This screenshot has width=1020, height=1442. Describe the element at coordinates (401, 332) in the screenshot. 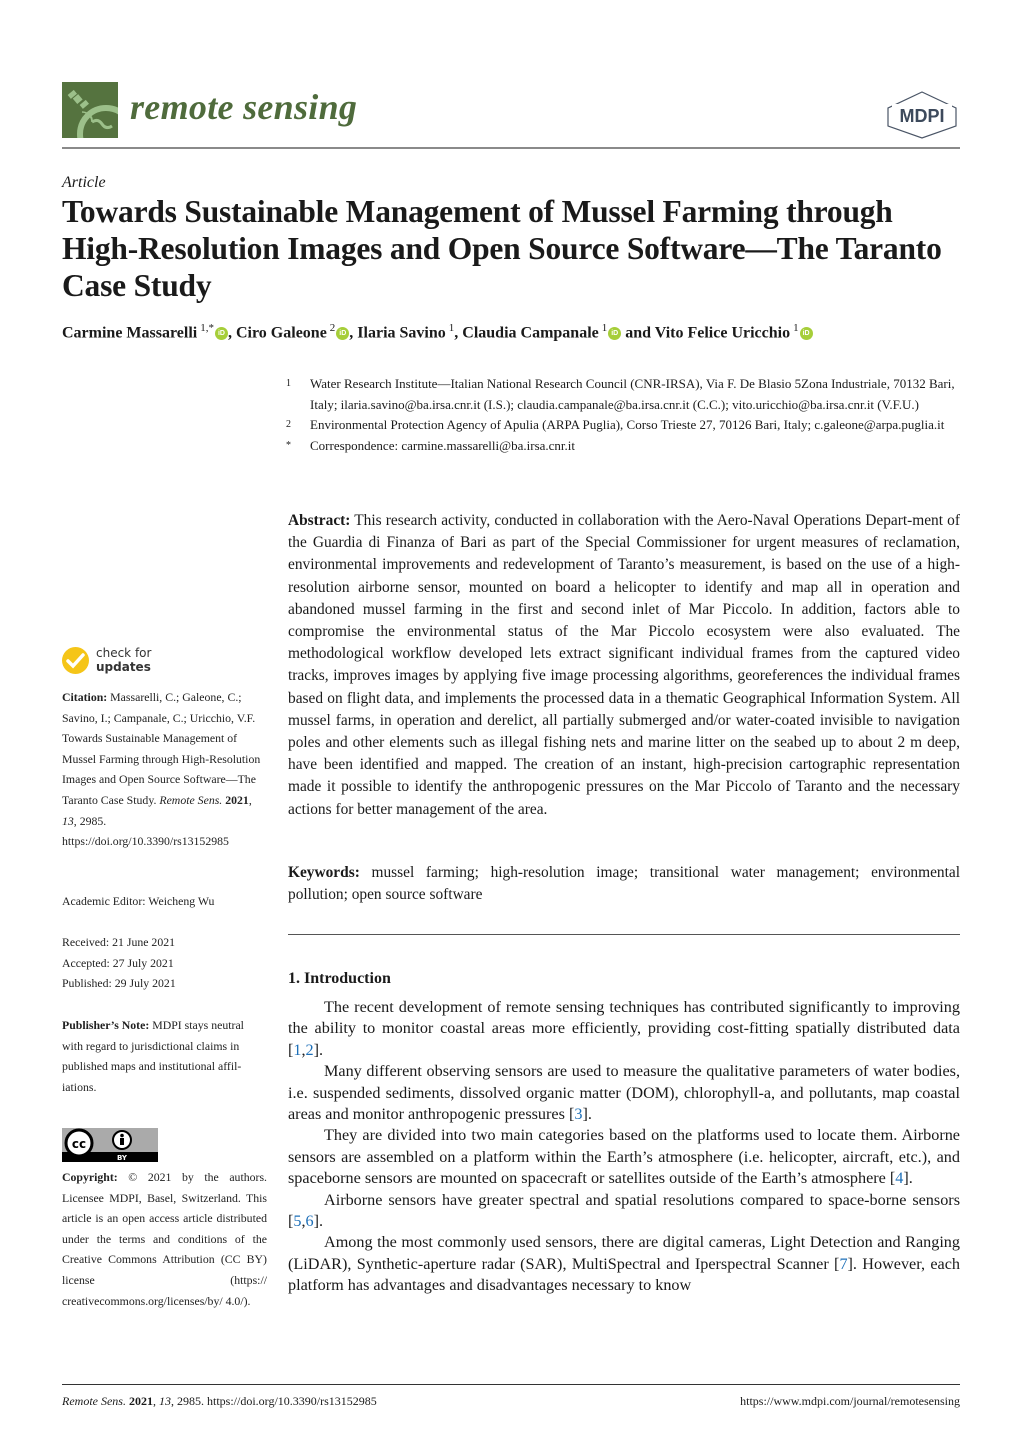

I see `author-name: Ilaria Savino` at that location.